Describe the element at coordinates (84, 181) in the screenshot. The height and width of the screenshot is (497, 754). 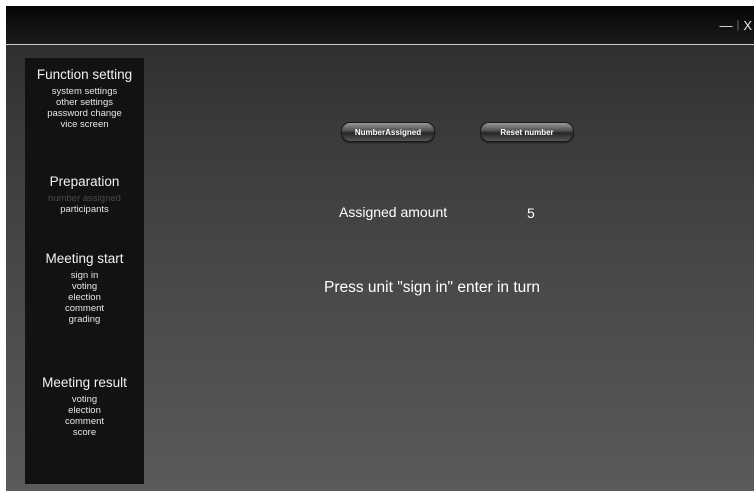
I see `section-title-preparation: Preparation` at that location.